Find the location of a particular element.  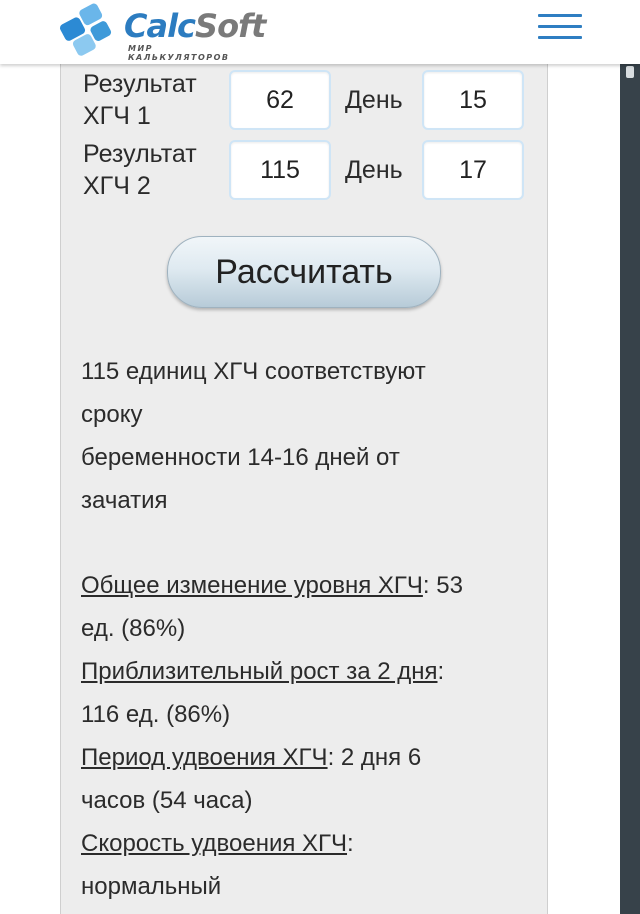

left-gutter is located at coordinates (30, 489).